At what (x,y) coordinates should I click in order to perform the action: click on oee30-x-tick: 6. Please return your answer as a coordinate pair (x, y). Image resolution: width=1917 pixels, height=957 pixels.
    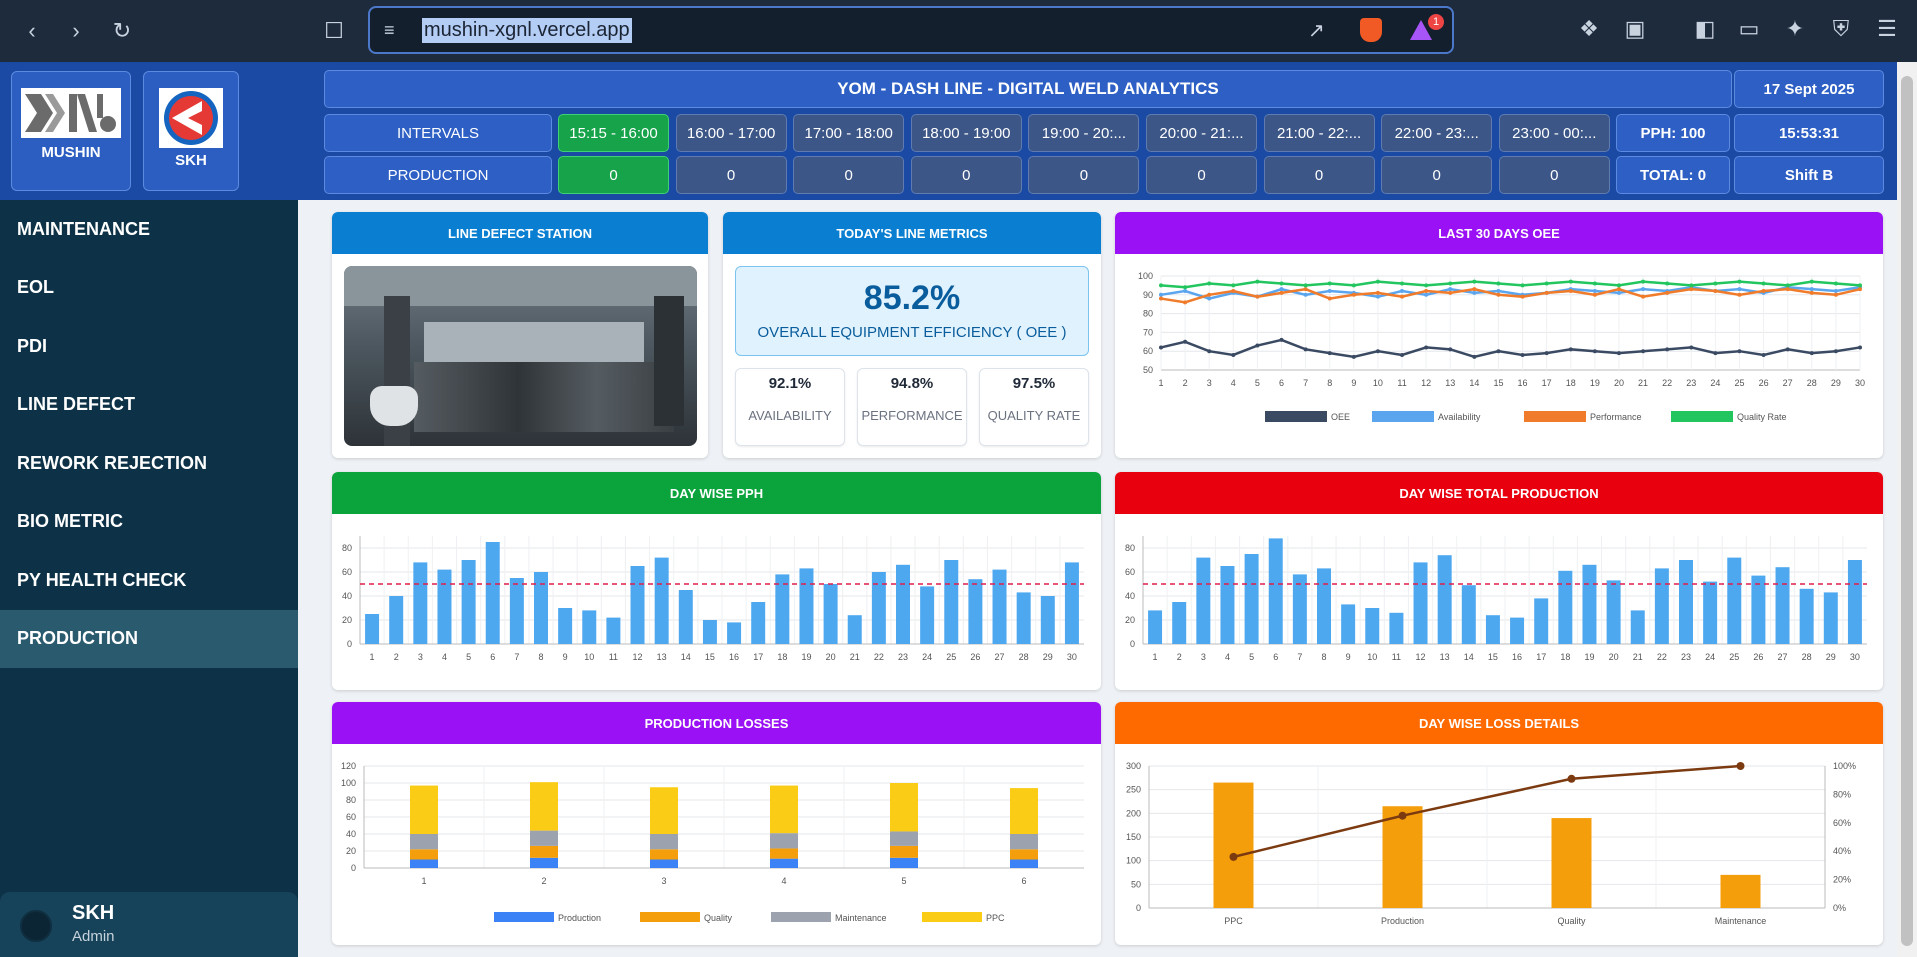
    Looking at the image, I should click on (1281, 383).